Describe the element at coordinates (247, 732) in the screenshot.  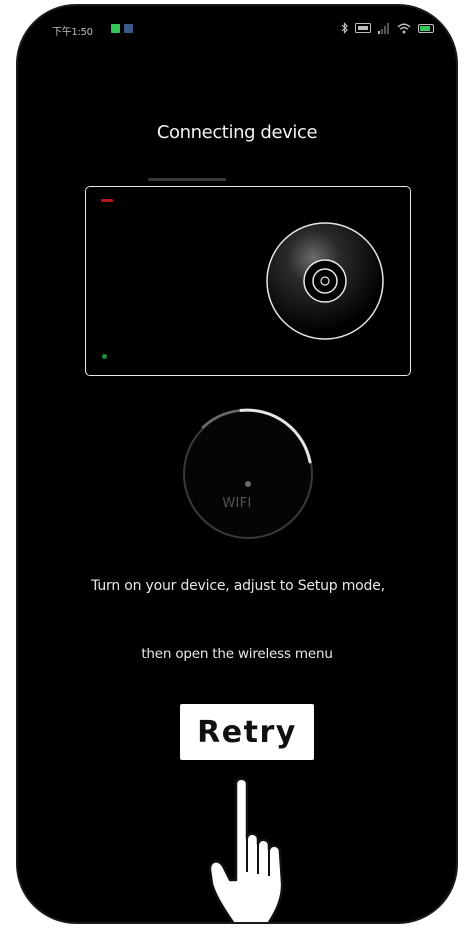
I see `retry-button: Retry` at that location.